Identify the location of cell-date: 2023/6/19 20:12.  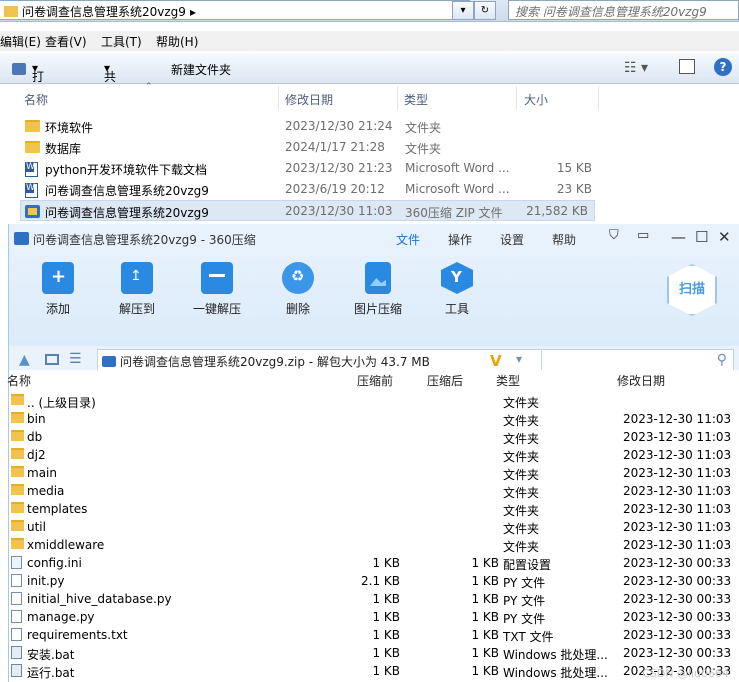
(335, 189).